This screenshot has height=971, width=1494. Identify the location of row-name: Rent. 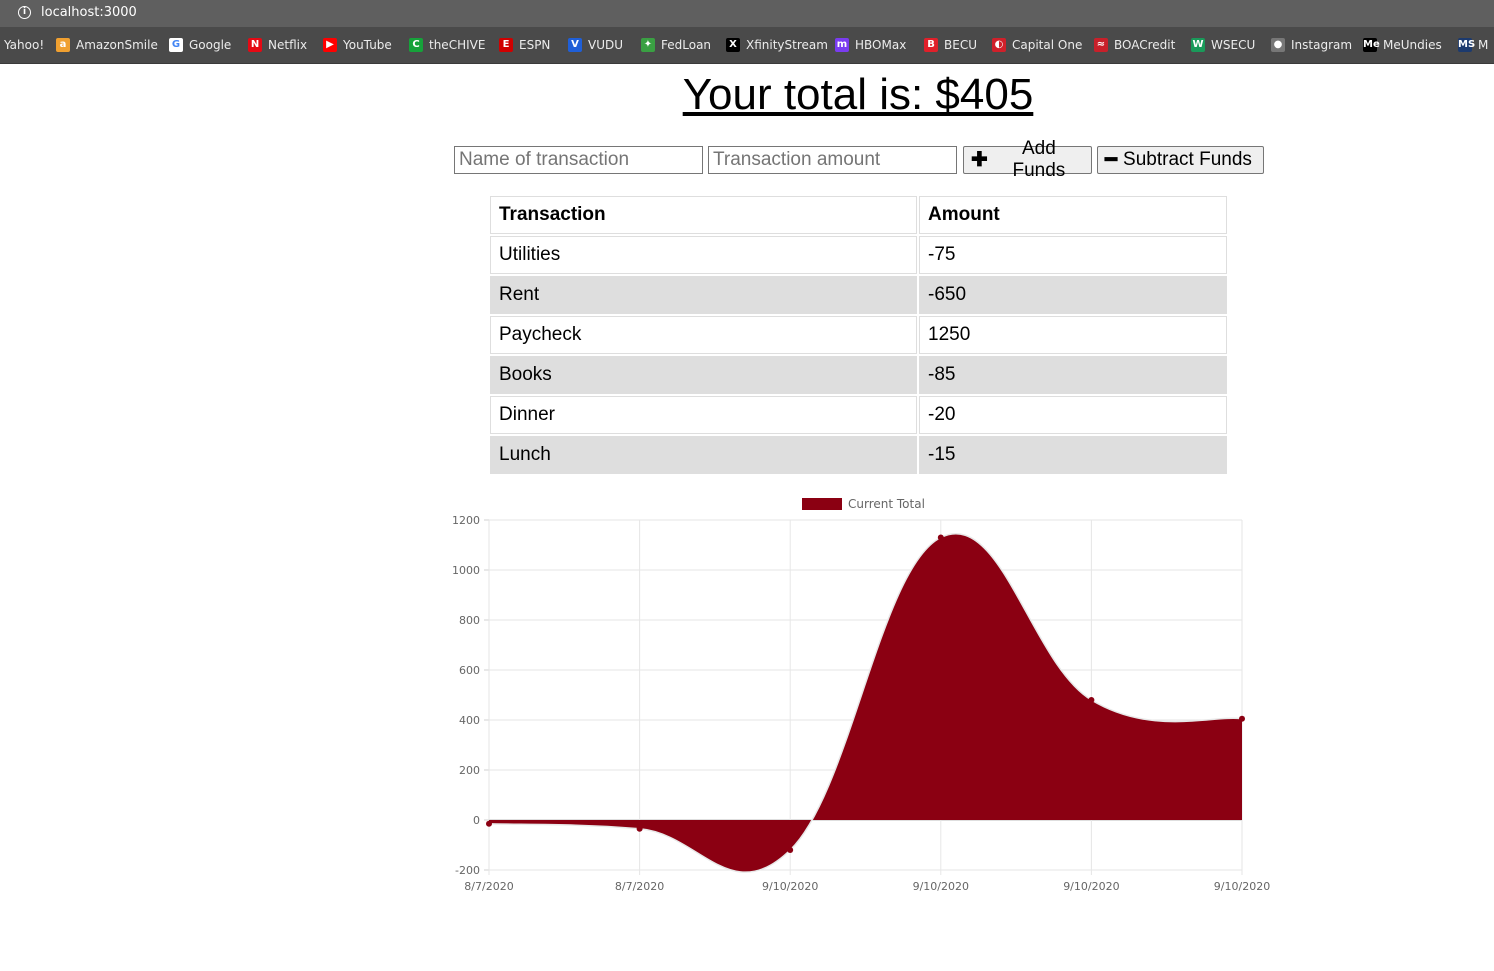
(703, 295).